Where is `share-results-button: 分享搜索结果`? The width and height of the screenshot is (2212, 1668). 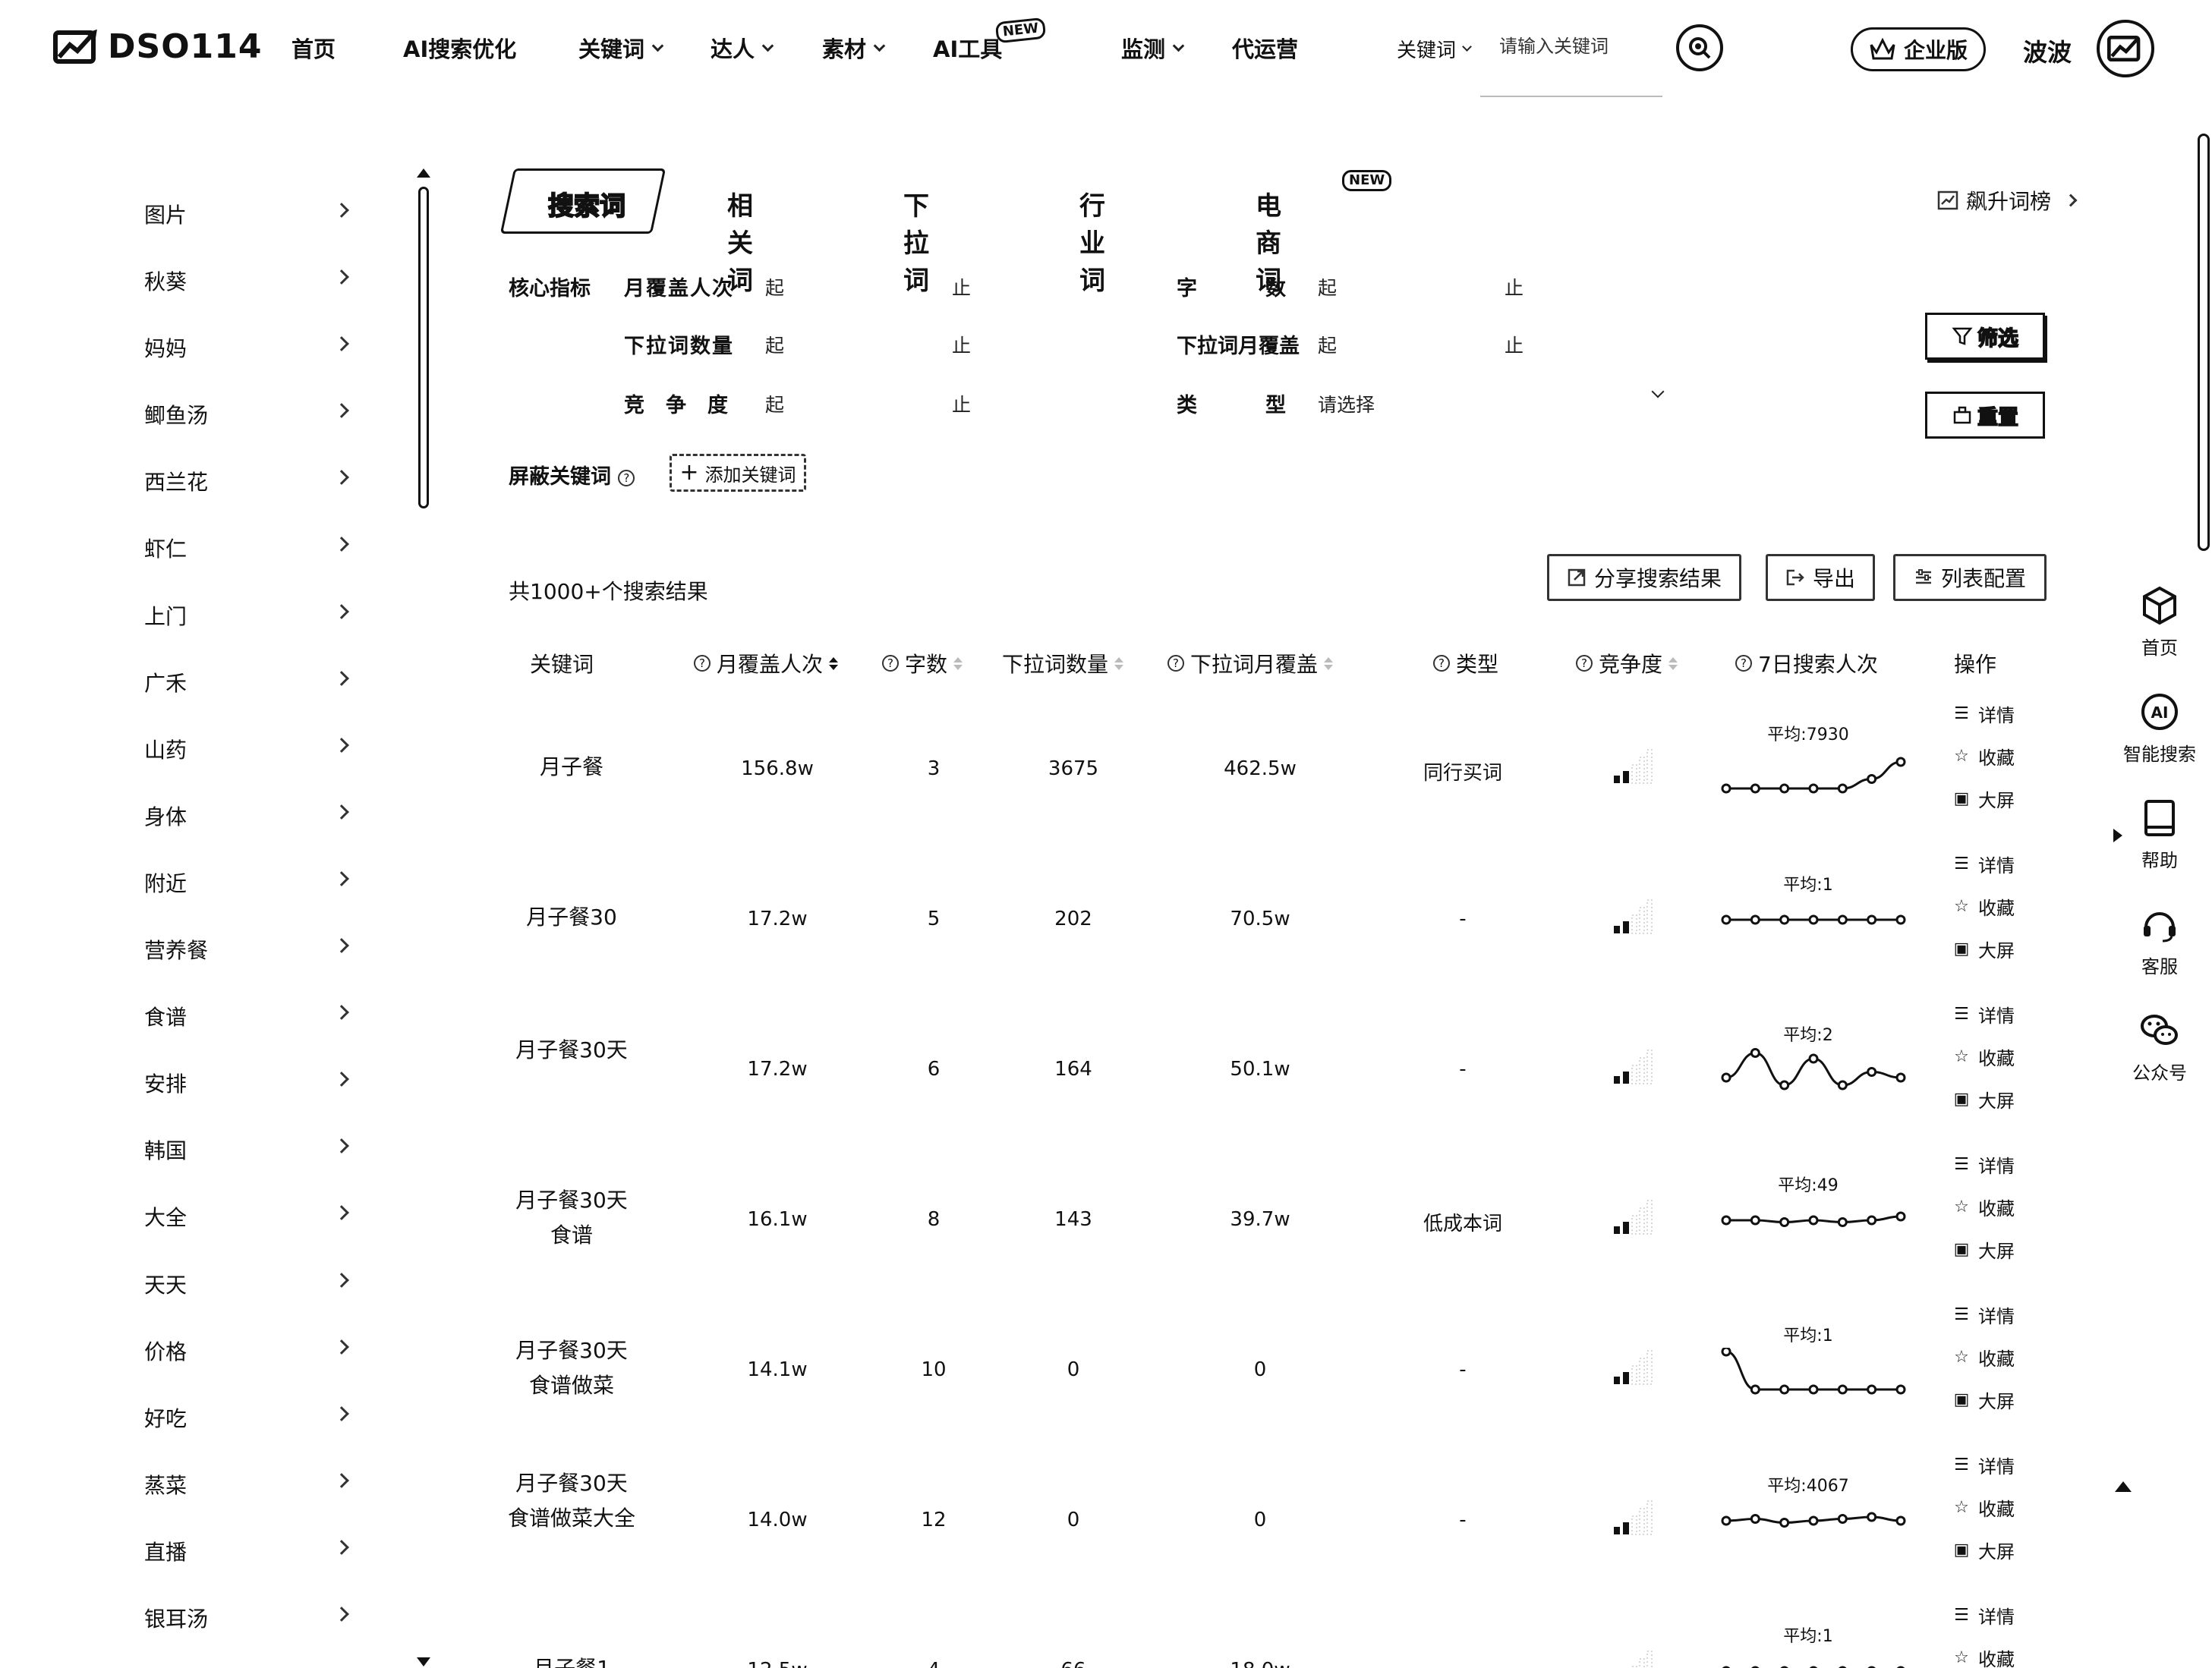 share-results-button: 分享搜索结果 is located at coordinates (1644, 577).